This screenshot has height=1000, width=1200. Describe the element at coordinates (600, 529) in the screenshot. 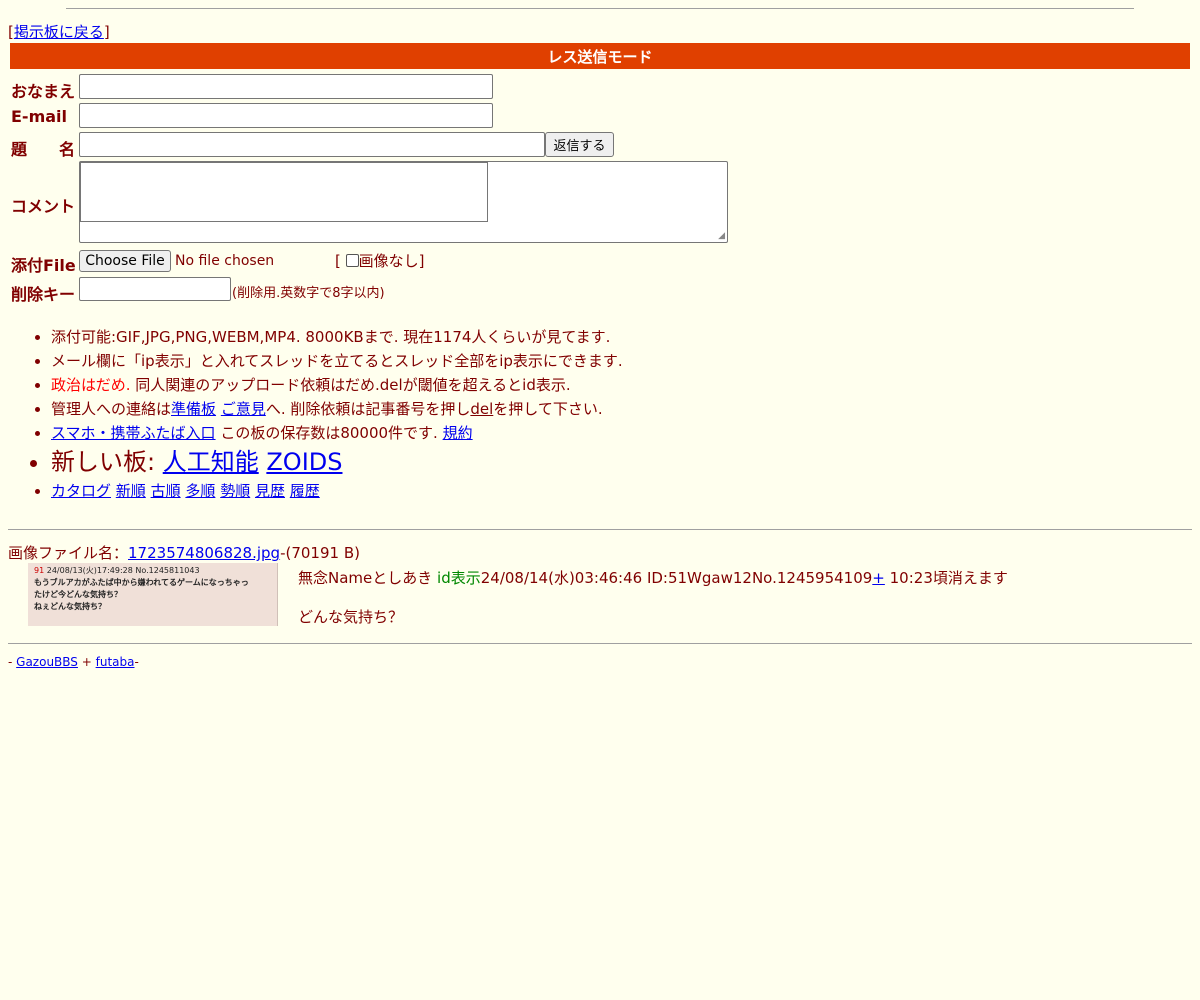

I see `section-divider` at that location.